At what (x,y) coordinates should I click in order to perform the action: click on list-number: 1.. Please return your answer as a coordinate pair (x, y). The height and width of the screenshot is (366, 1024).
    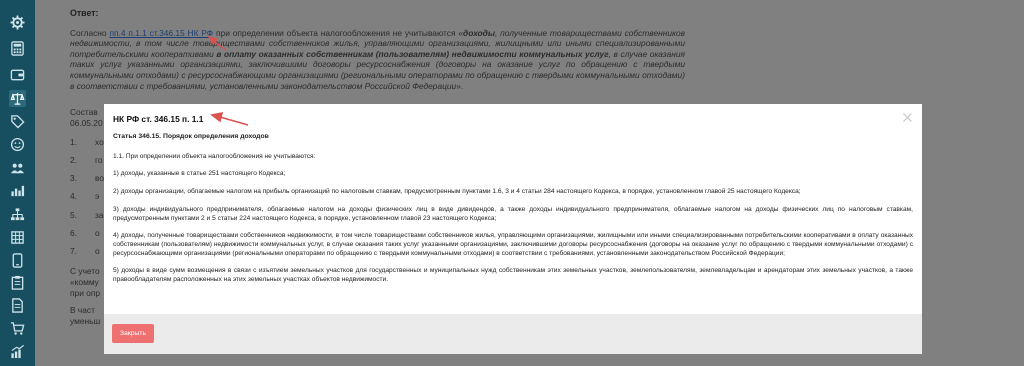
    Looking at the image, I should click on (73, 142).